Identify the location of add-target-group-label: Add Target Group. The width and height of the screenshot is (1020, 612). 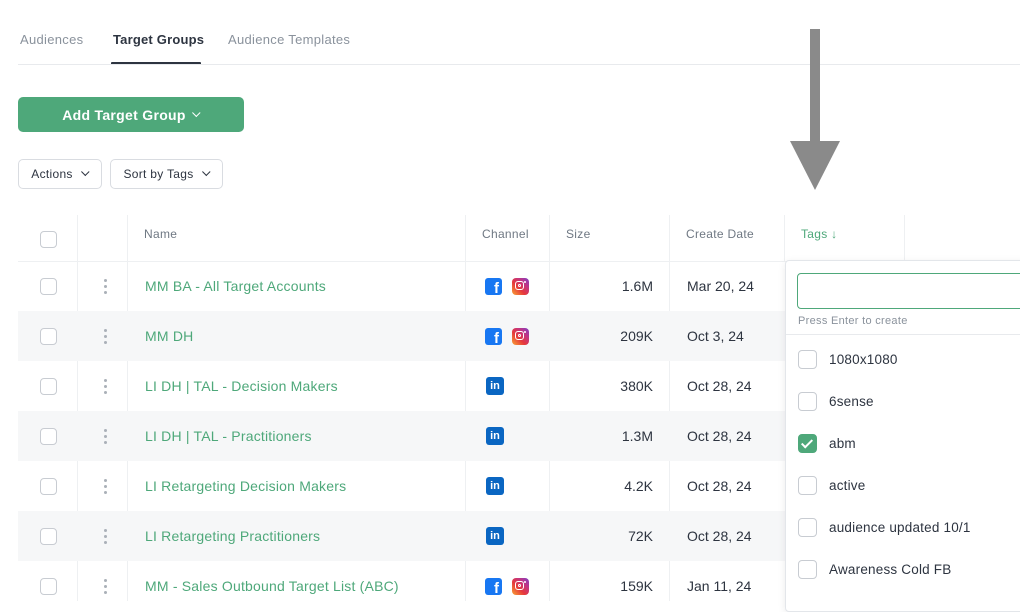
(124, 114).